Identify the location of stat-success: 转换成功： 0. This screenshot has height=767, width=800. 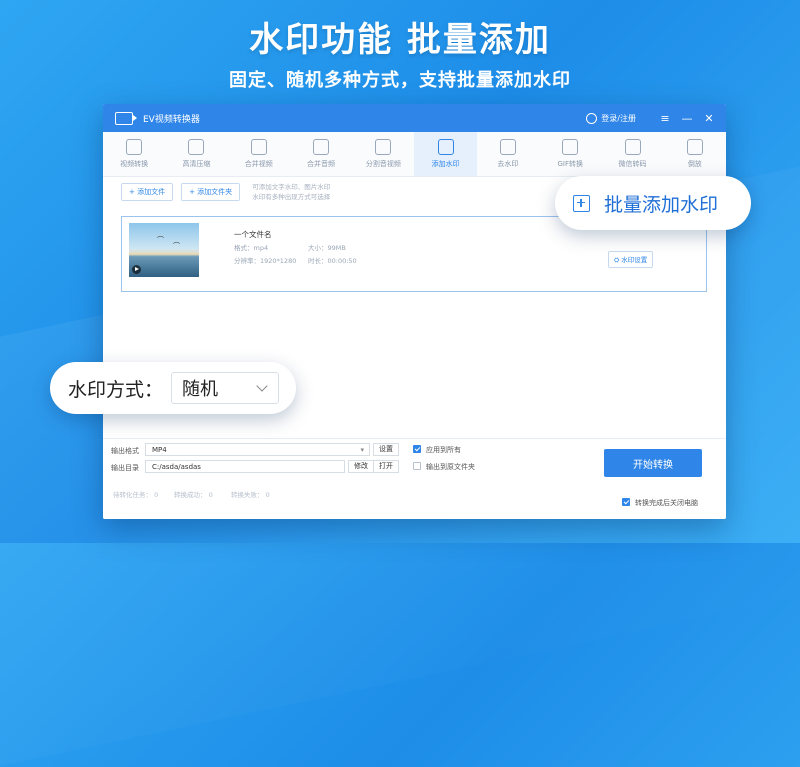
(193, 495).